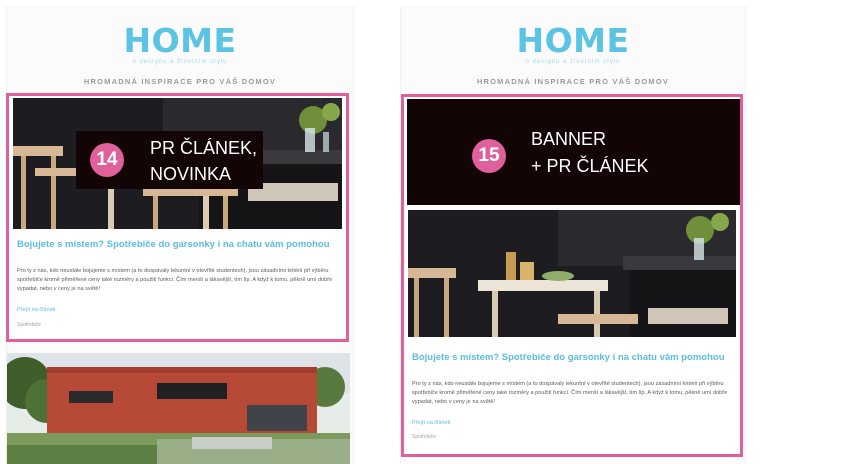 Image resolution: width=854 pixels, height=464 pixels. Describe the element at coordinates (107, 160) in the screenshot. I see `number-badge: 14` at that location.